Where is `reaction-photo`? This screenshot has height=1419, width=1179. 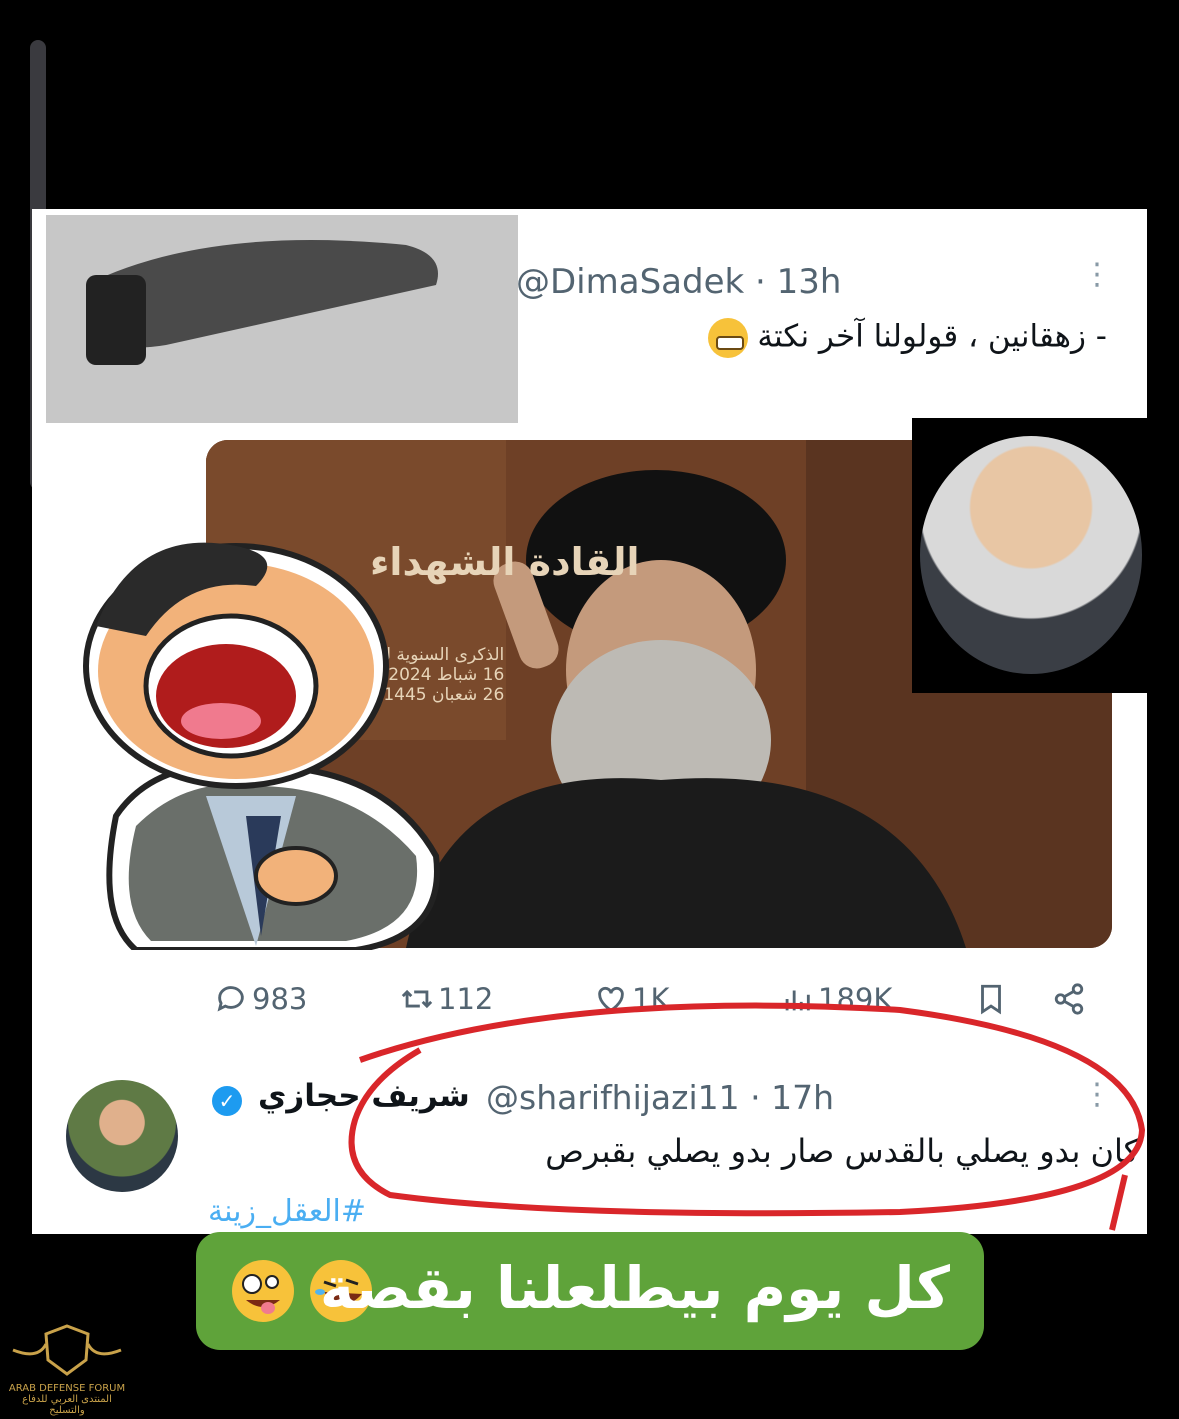 reaction-photo is located at coordinates (1029, 555).